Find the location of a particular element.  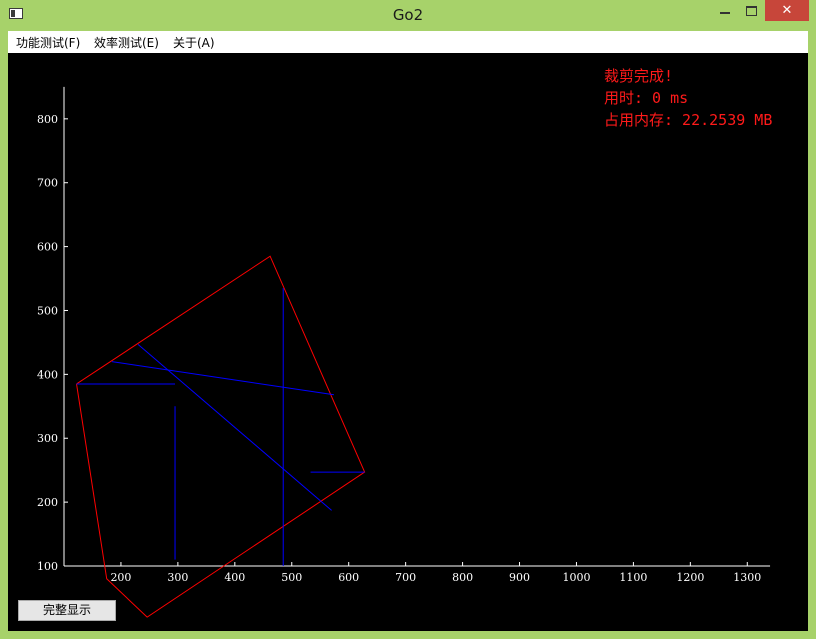

x-tick-label: 900 is located at coordinates (519, 577).